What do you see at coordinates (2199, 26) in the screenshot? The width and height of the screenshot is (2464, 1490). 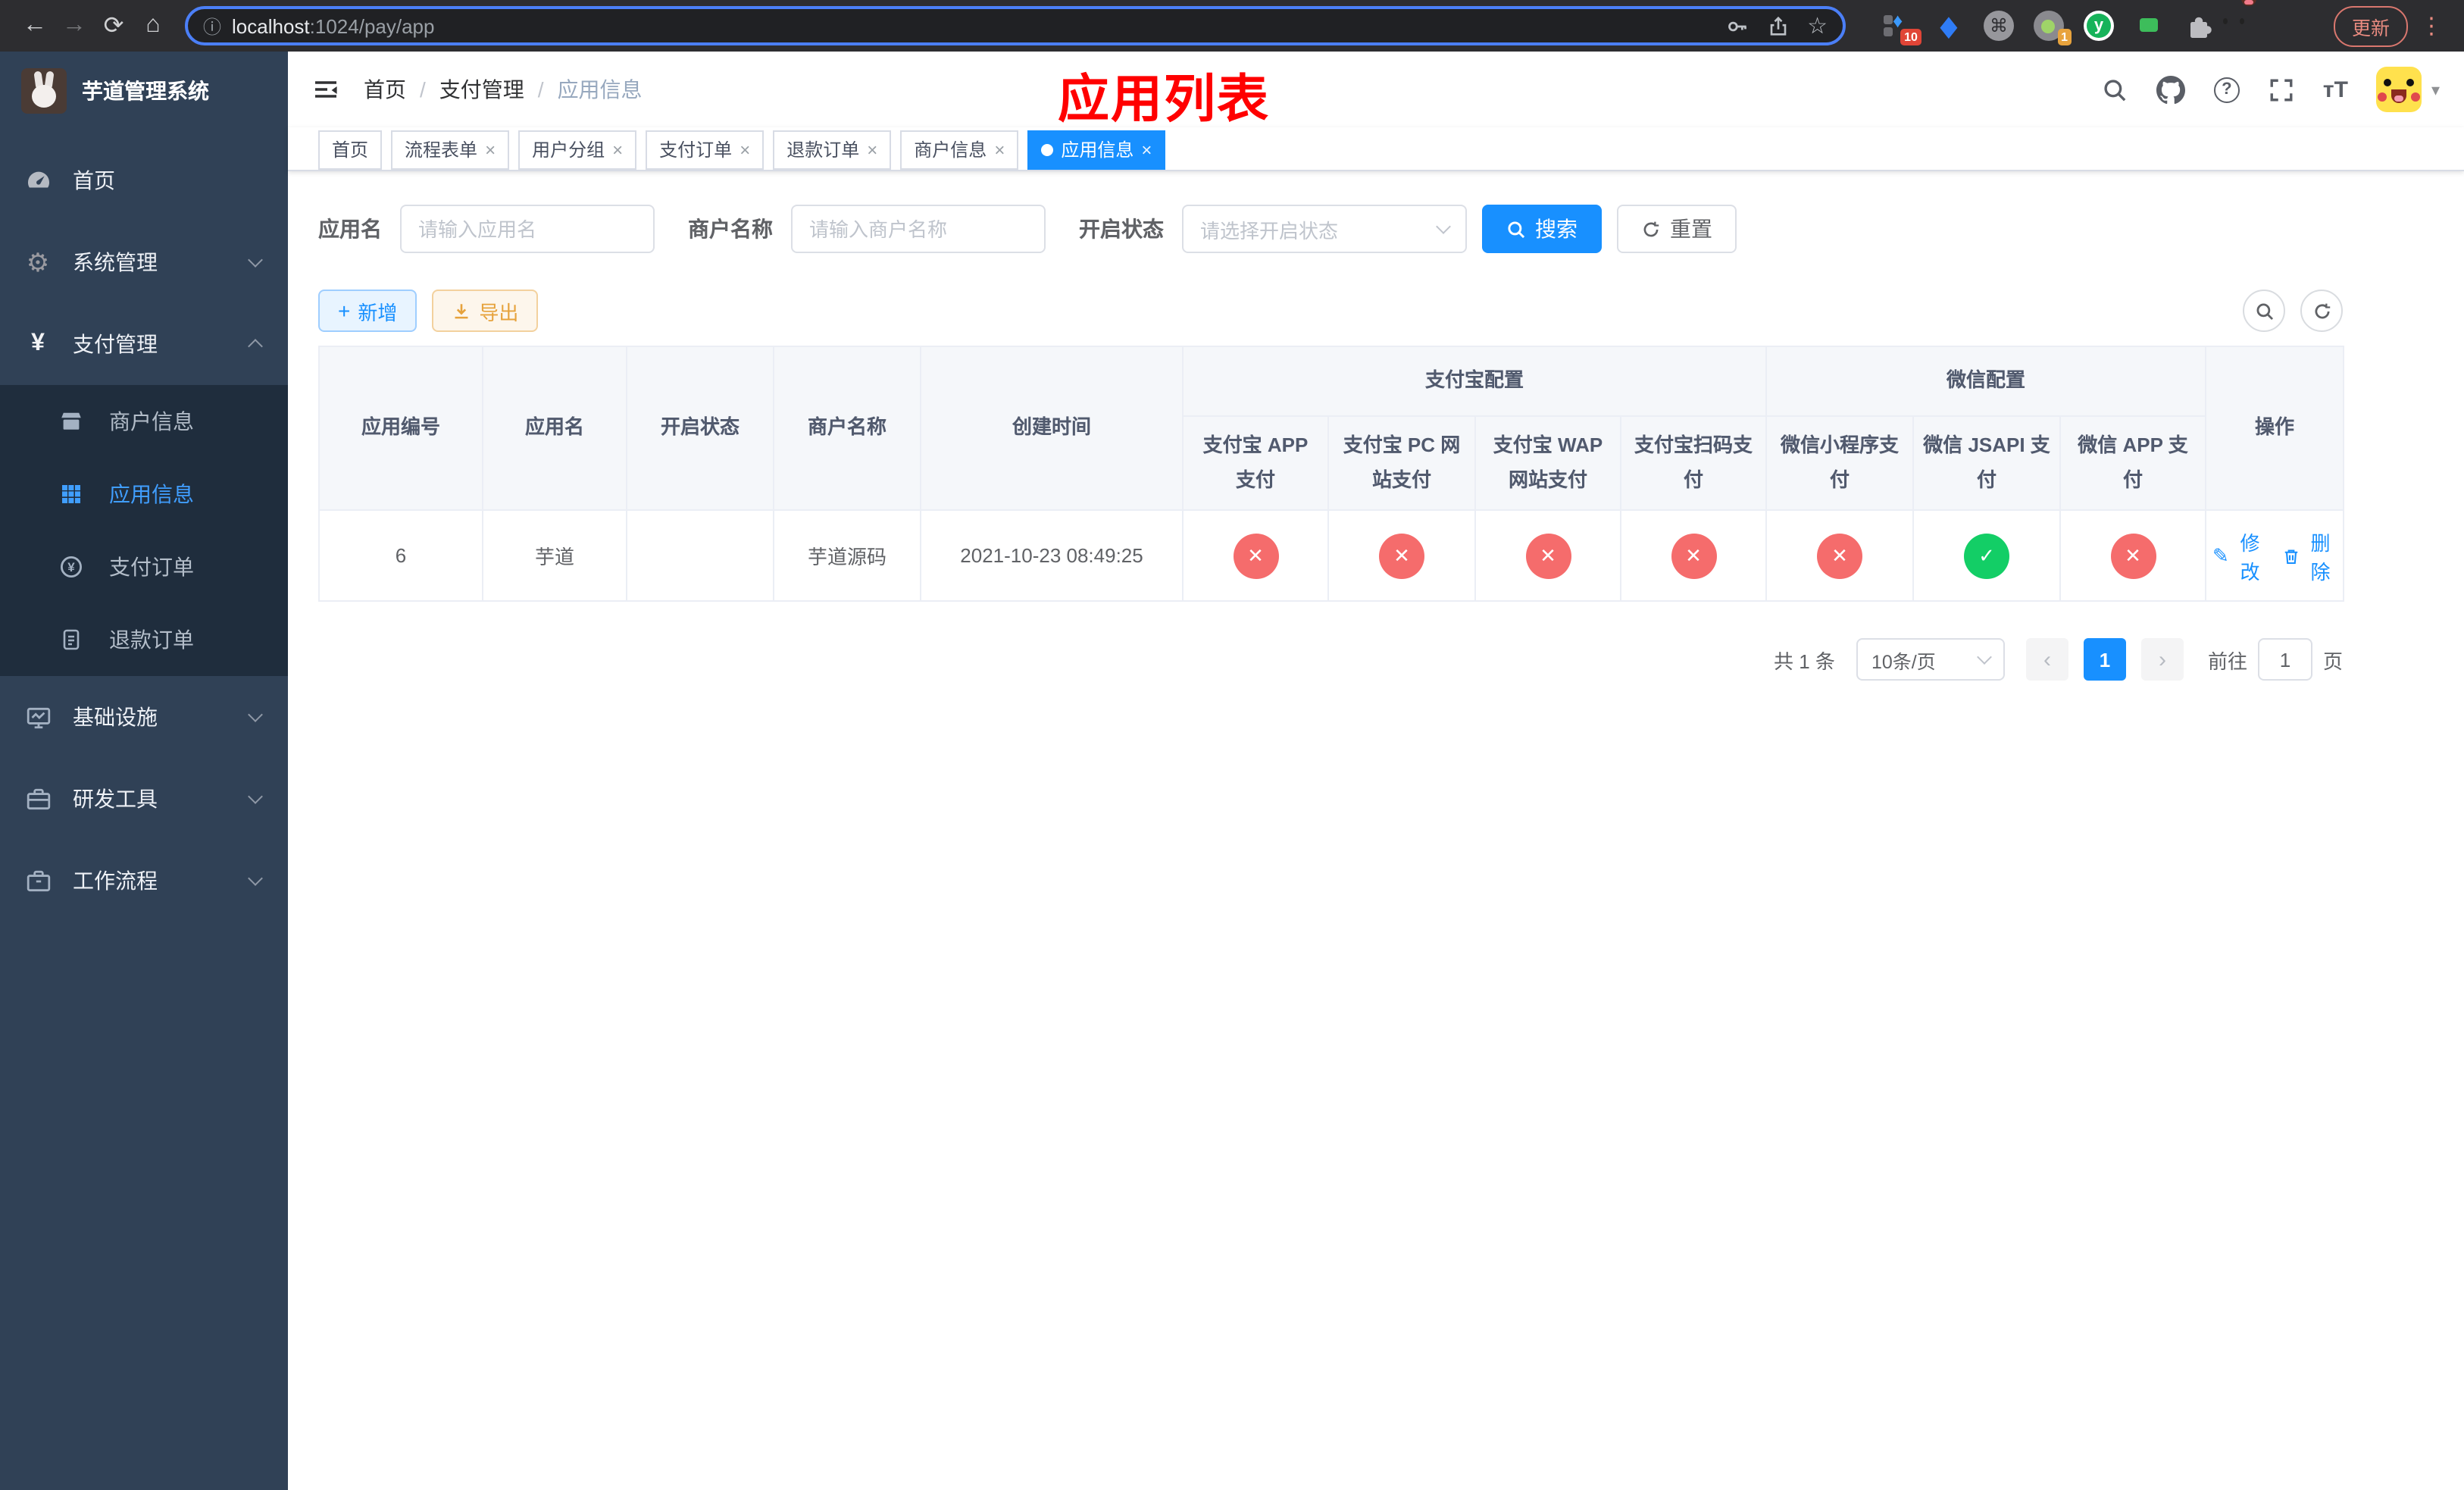 I see `extension-puzzle-icon` at bounding box center [2199, 26].